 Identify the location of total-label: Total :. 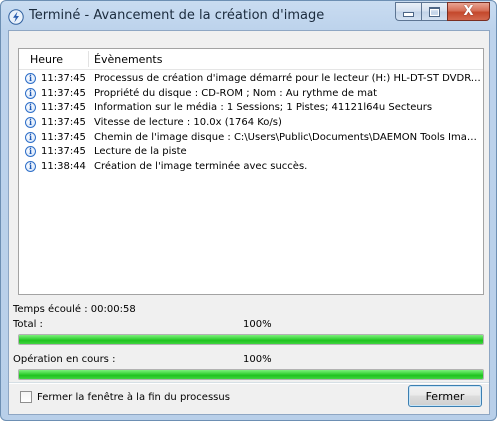
(28, 324).